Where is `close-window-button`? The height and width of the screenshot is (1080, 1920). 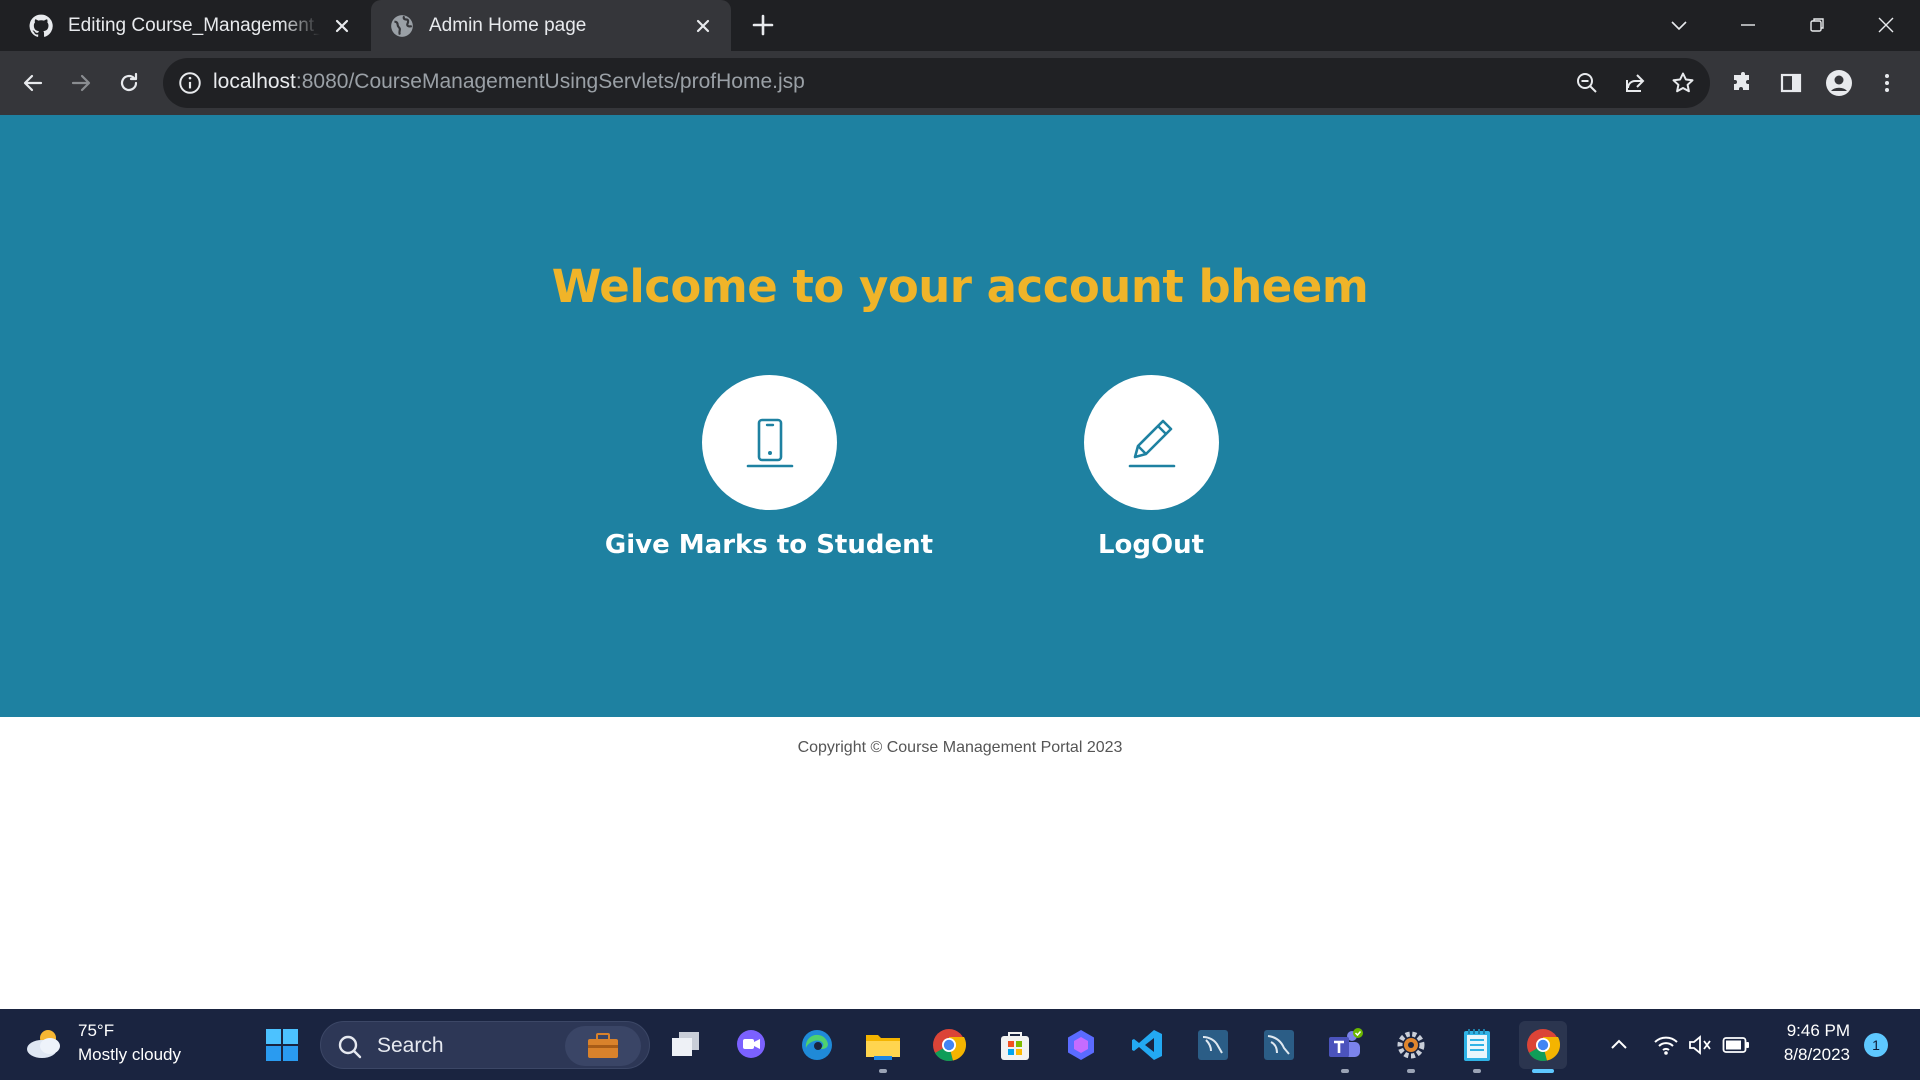 close-window-button is located at coordinates (1886, 25).